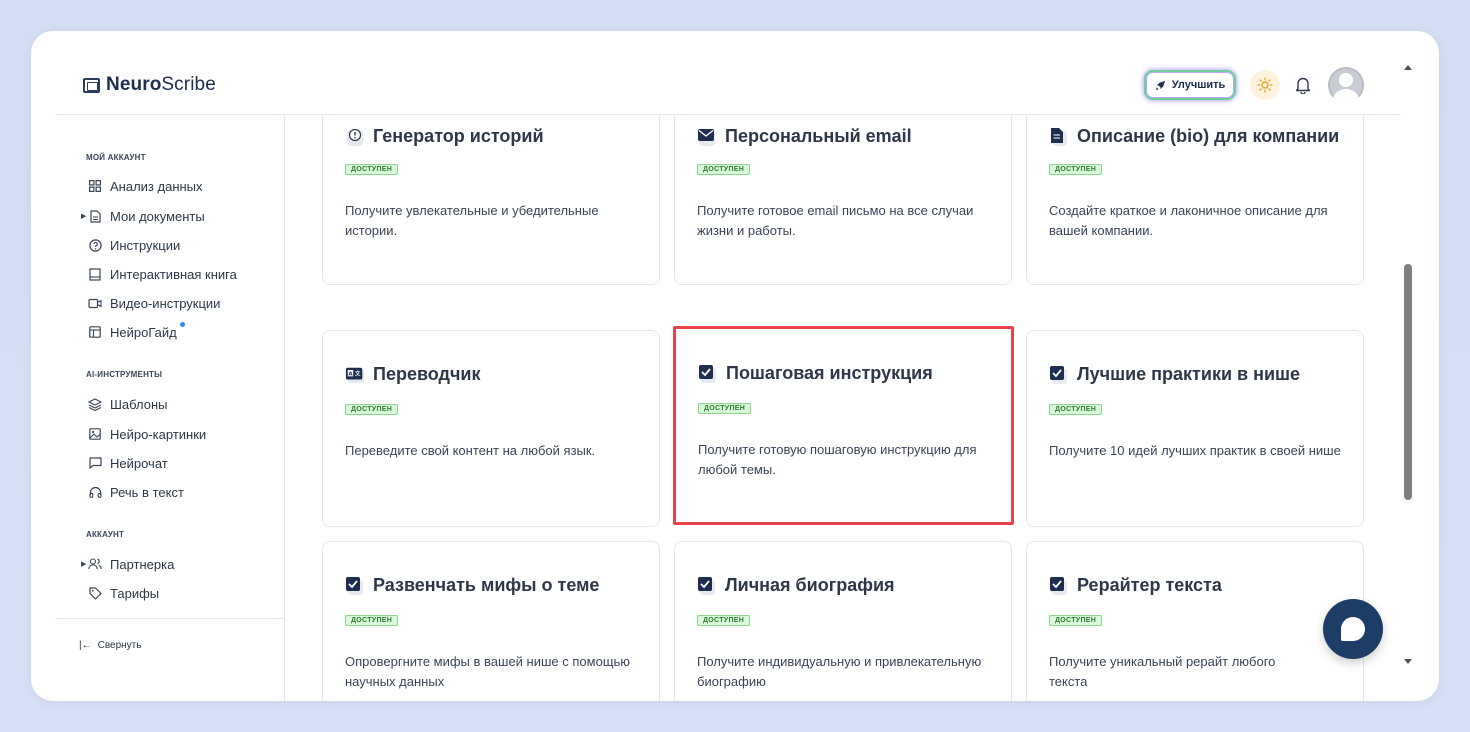  I want to click on sidebar-item-interactive-book: Интерактивная книга, so click(162, 274).